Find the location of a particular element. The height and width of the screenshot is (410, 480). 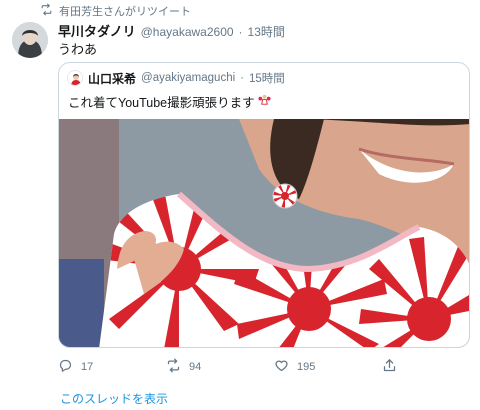

reply-icon is located at coordinates (65, 367).